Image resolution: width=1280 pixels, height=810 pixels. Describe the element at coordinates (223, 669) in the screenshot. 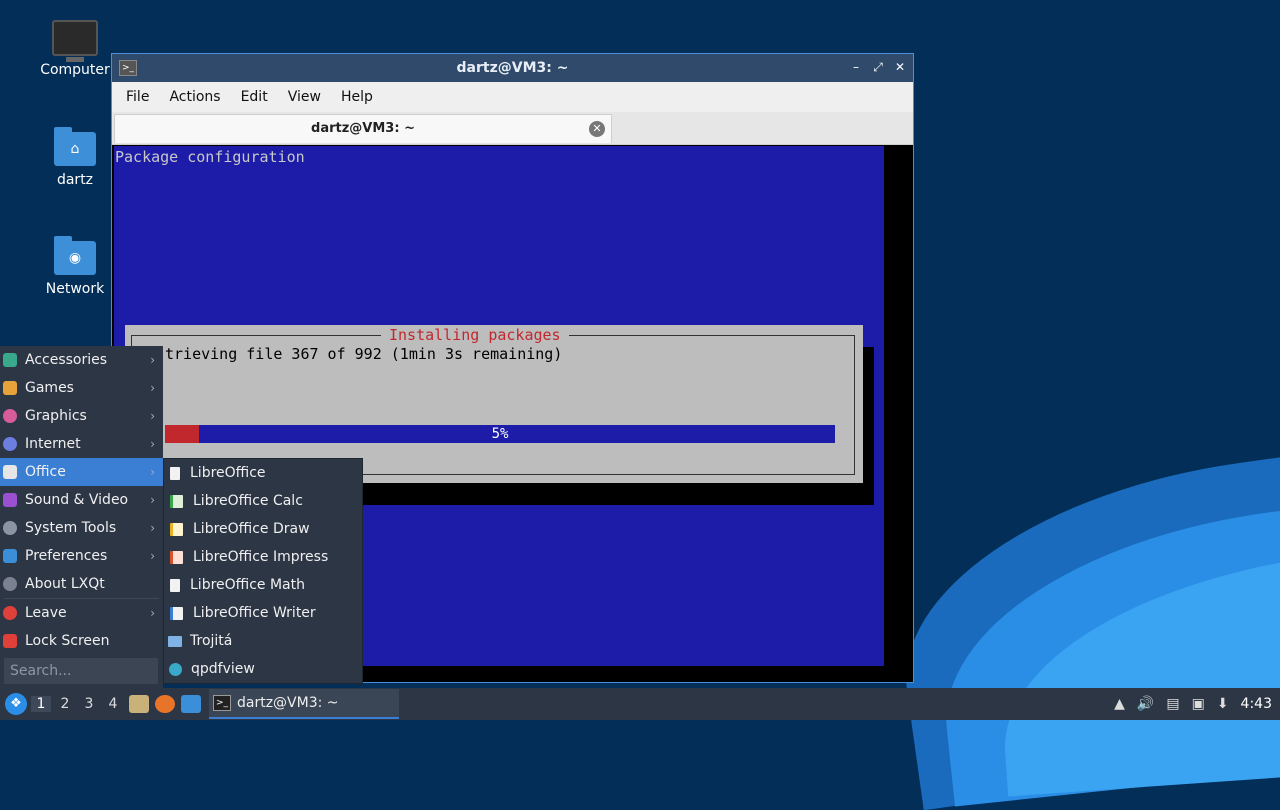

I see `submenu-item-label: qpdfview` at that location.